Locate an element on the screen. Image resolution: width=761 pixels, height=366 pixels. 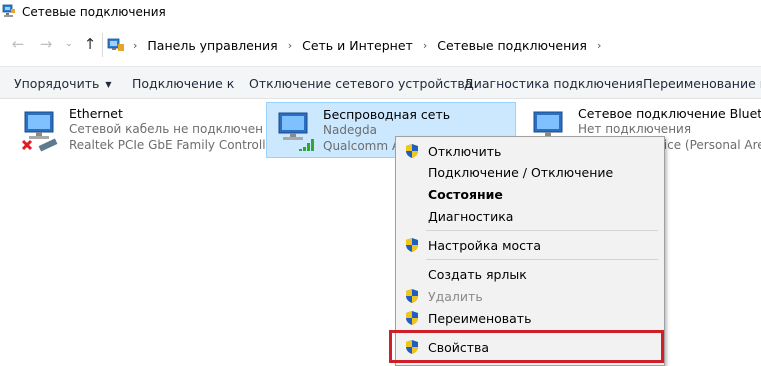
menu-item-connect-disconnect: Подключение / Отключение is located at coordinates (530, 172).